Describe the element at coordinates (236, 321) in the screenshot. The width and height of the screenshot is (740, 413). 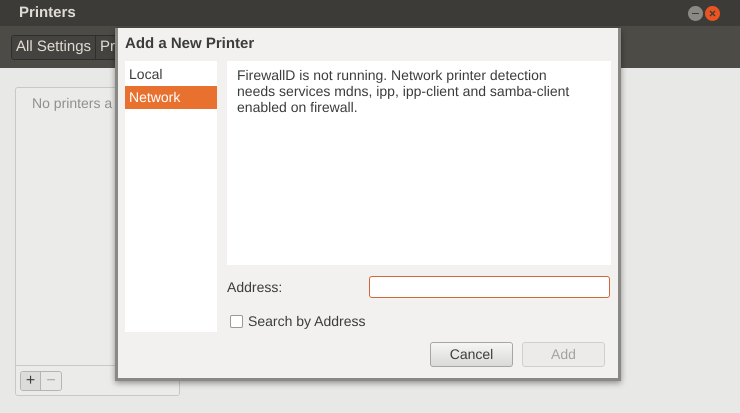
I see `search-by-address-checkbox` at that location.